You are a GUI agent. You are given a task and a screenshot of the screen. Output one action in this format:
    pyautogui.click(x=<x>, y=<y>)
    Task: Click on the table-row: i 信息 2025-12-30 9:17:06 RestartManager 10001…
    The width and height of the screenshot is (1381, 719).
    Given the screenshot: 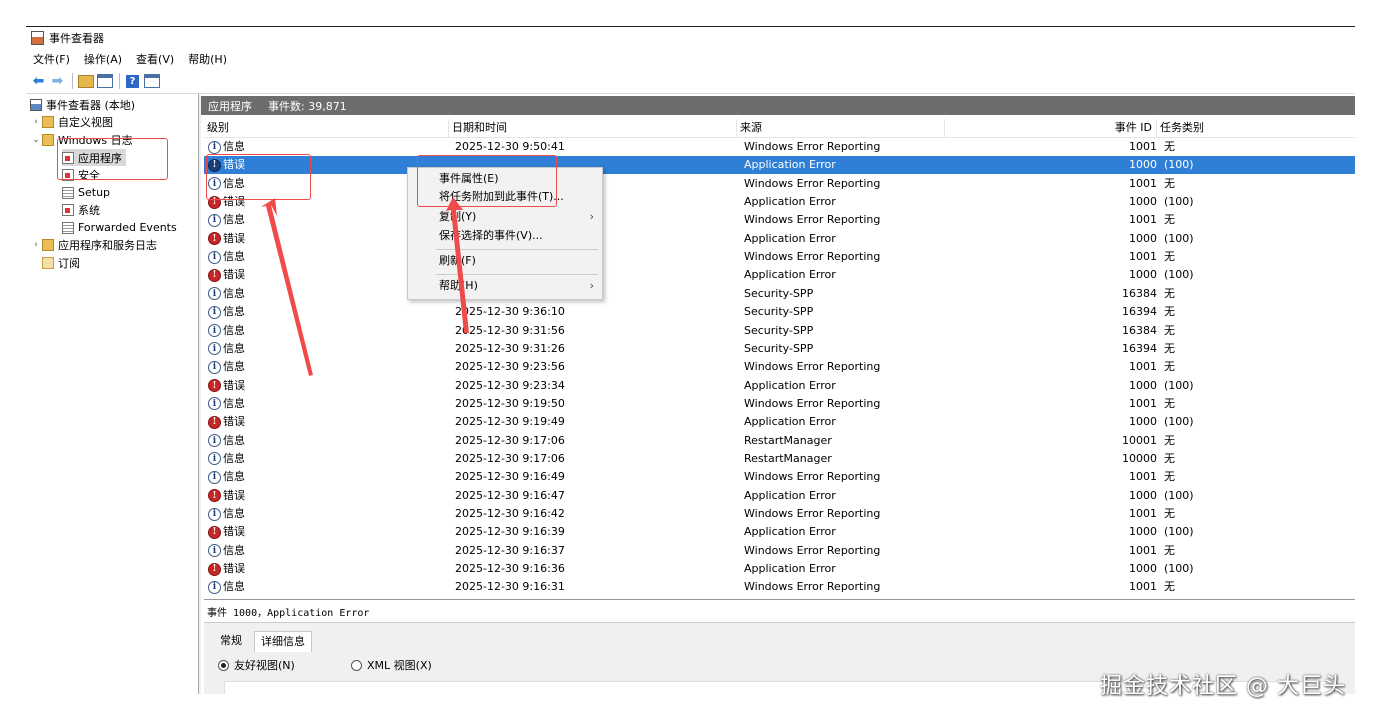 What is the action you would take?
    pyautogui.click(x=779, y=441)
    